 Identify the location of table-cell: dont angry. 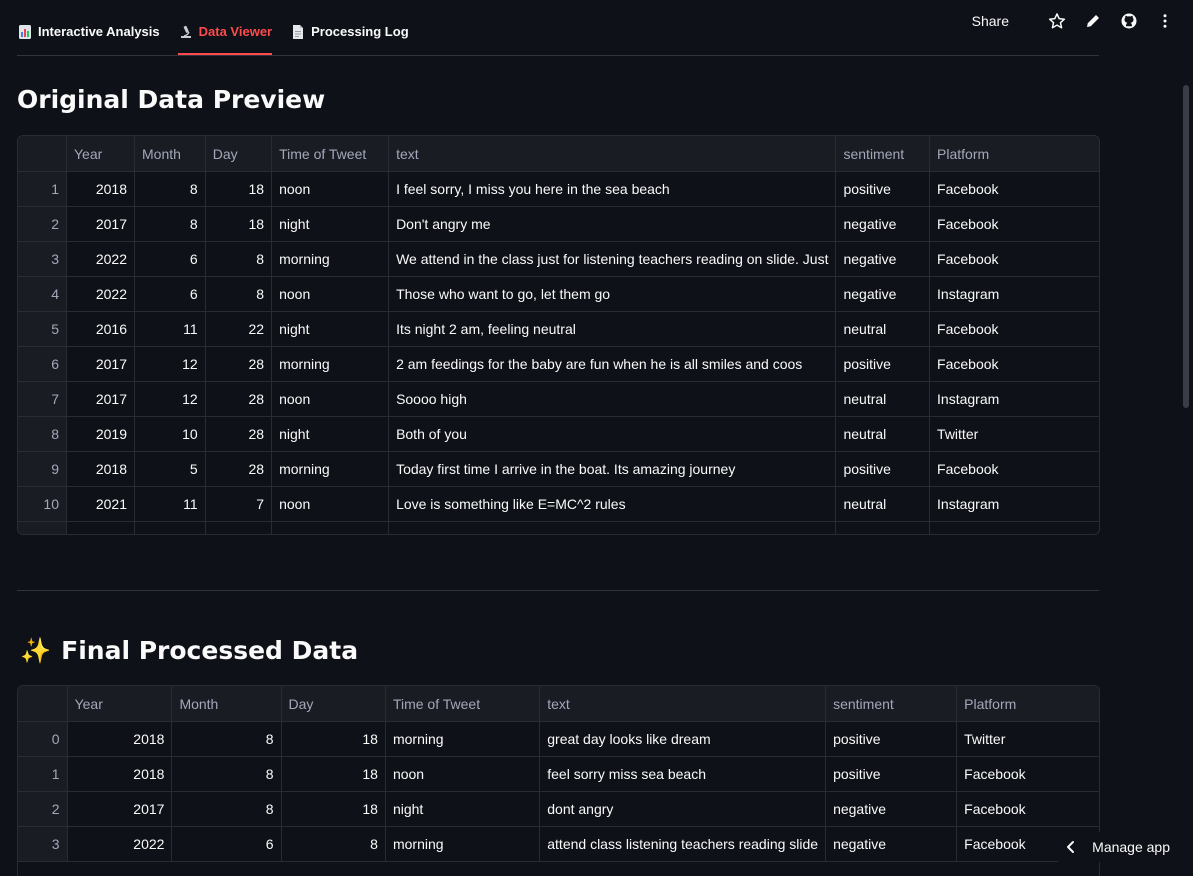
(683, 809).